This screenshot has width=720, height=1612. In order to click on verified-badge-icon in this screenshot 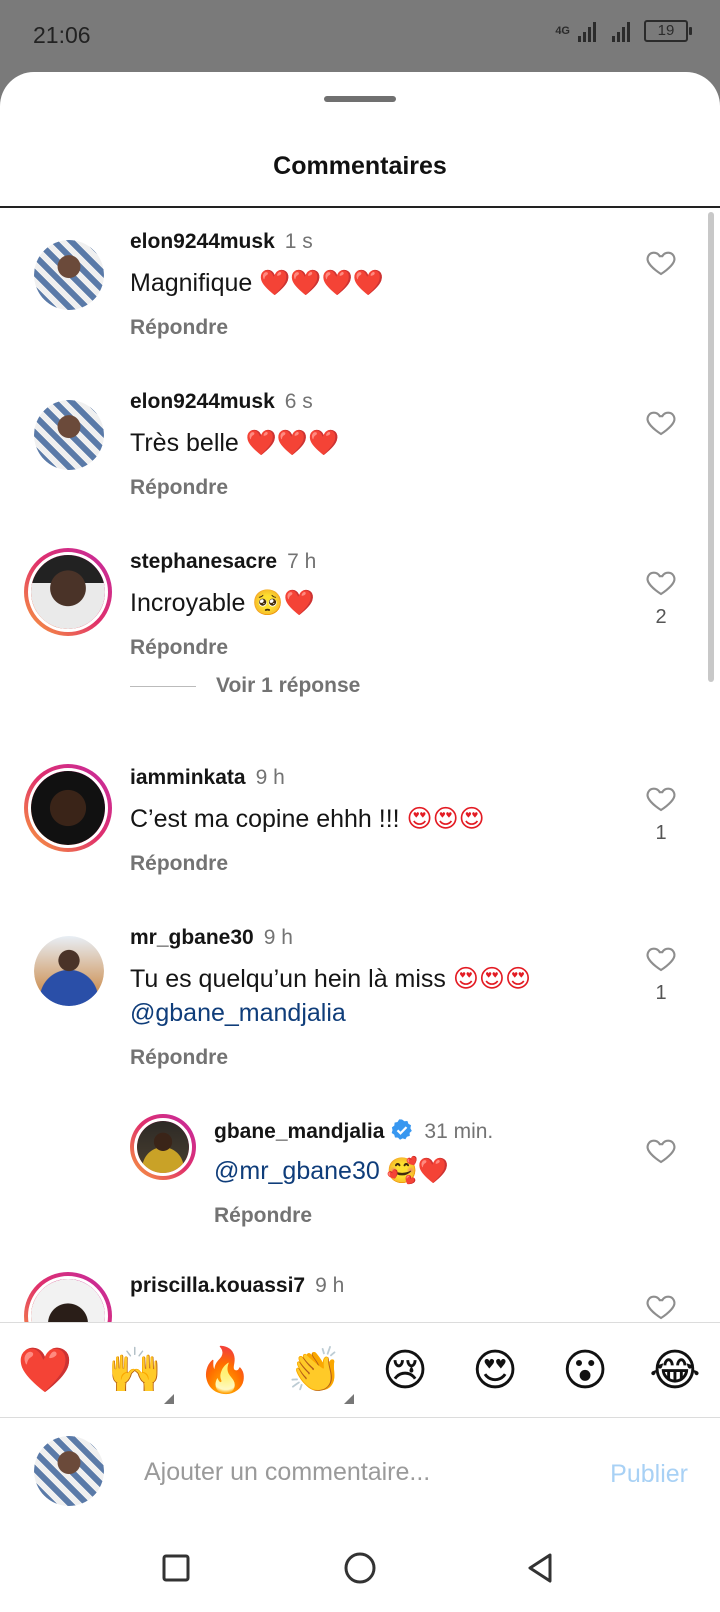, I will do `click(402, 1129)`.